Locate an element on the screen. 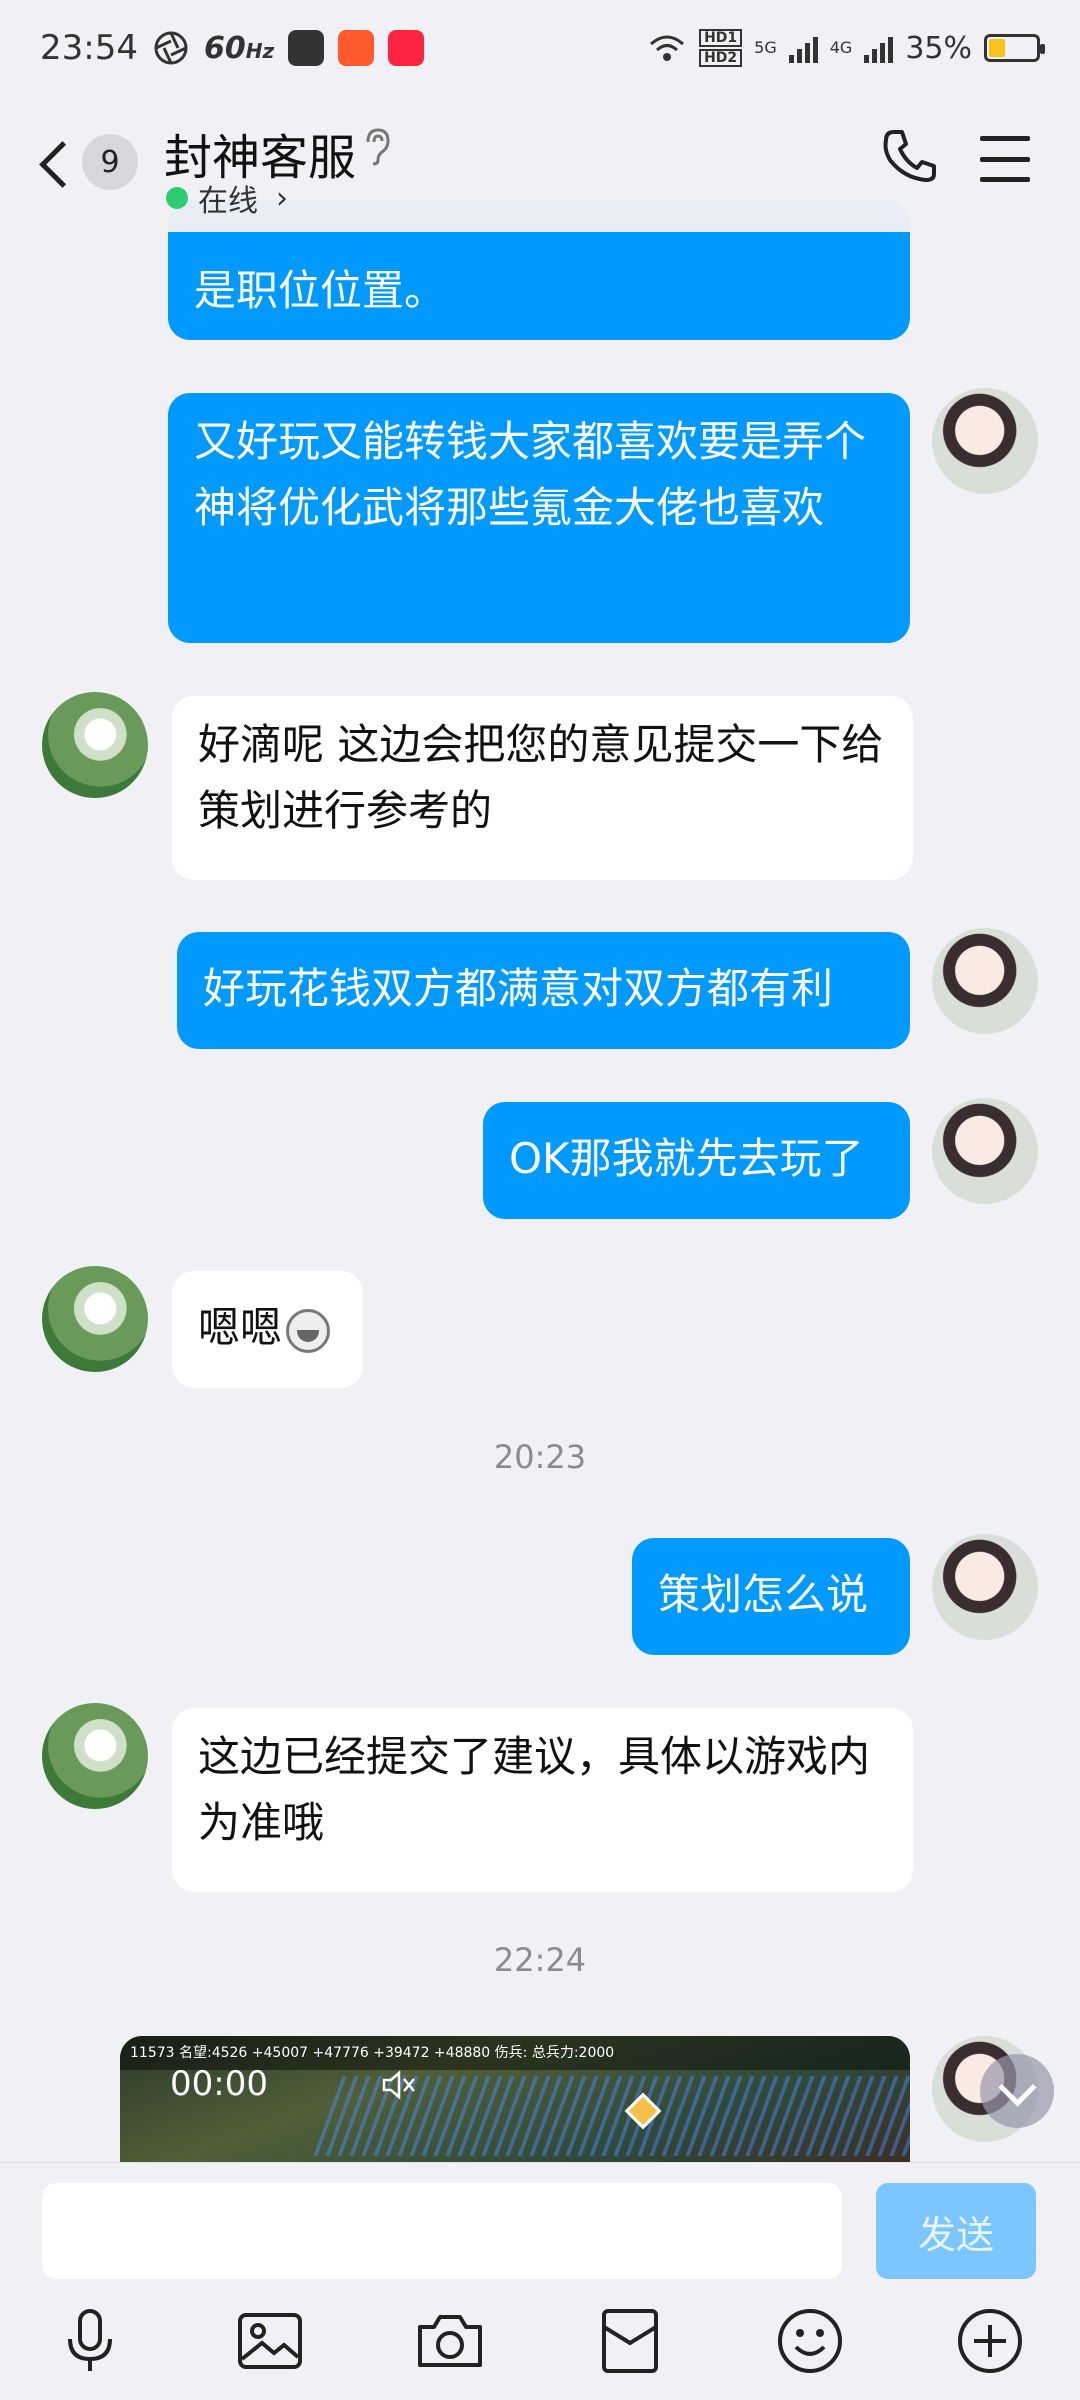 This screenshot has height=2400, width=1080. mute-icon is located at coordinates (399, 2089).